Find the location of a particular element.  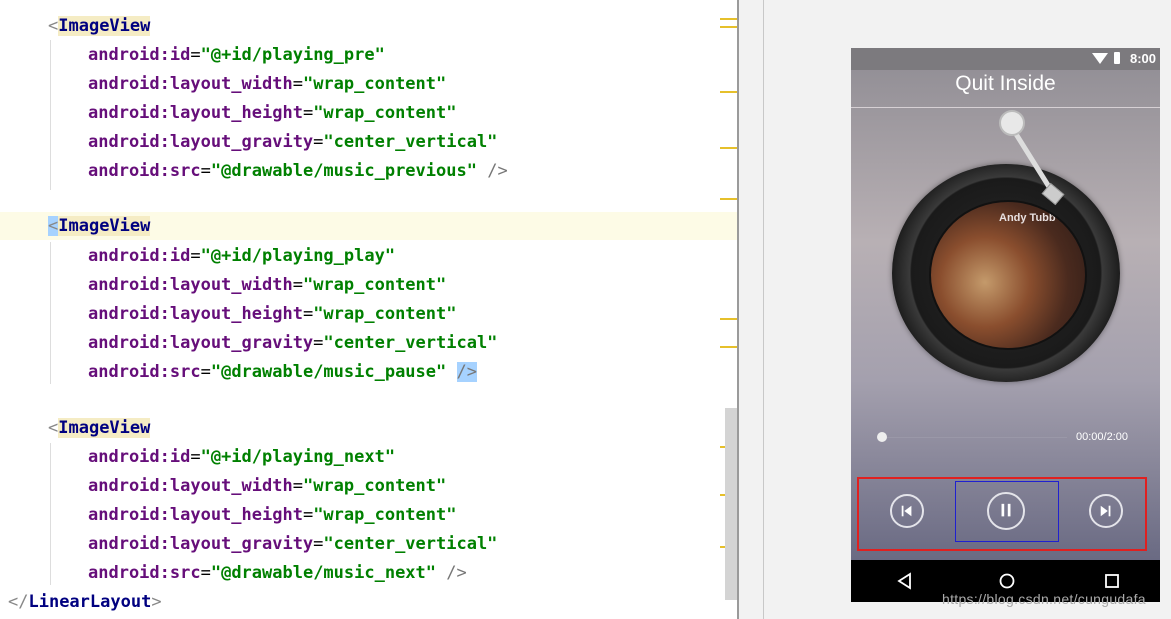

attr-value: "@+id/playing_next" is located at coordinates (298, 457).